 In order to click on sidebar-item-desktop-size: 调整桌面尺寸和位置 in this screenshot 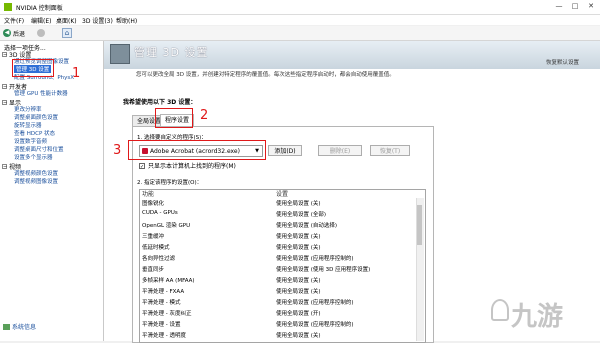, I will do `click(39, 149)`.